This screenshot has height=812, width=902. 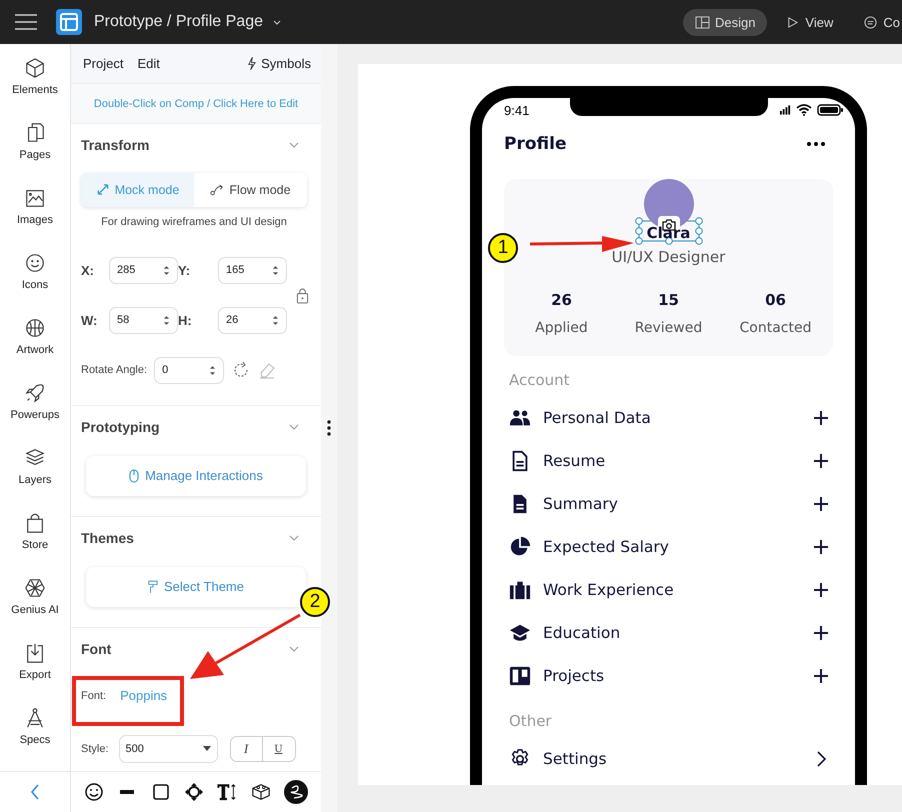 I want to click on lightning-icon, so click(x=251, y=64).